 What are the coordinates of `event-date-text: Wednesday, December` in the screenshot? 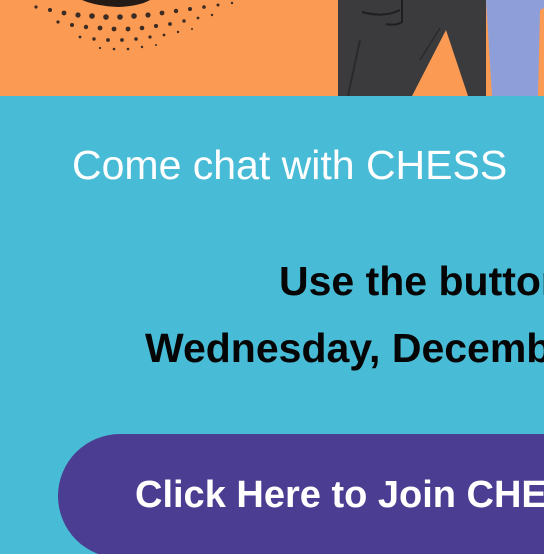 It's located at (344, 348).